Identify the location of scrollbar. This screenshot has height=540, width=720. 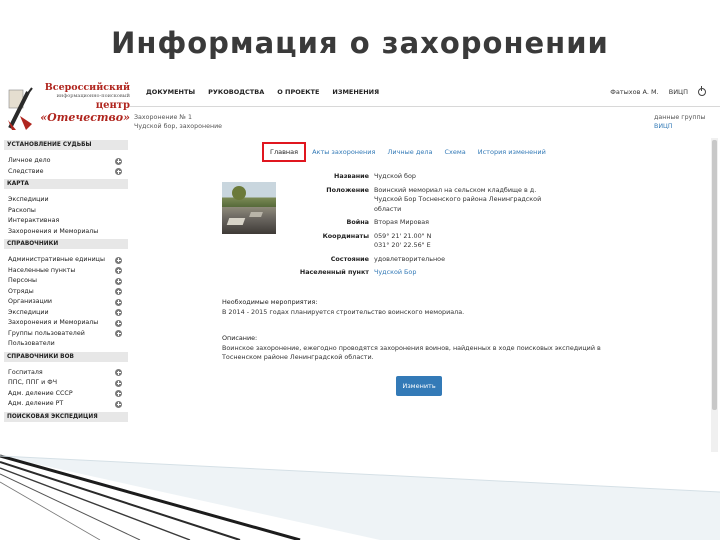
(714, 295).